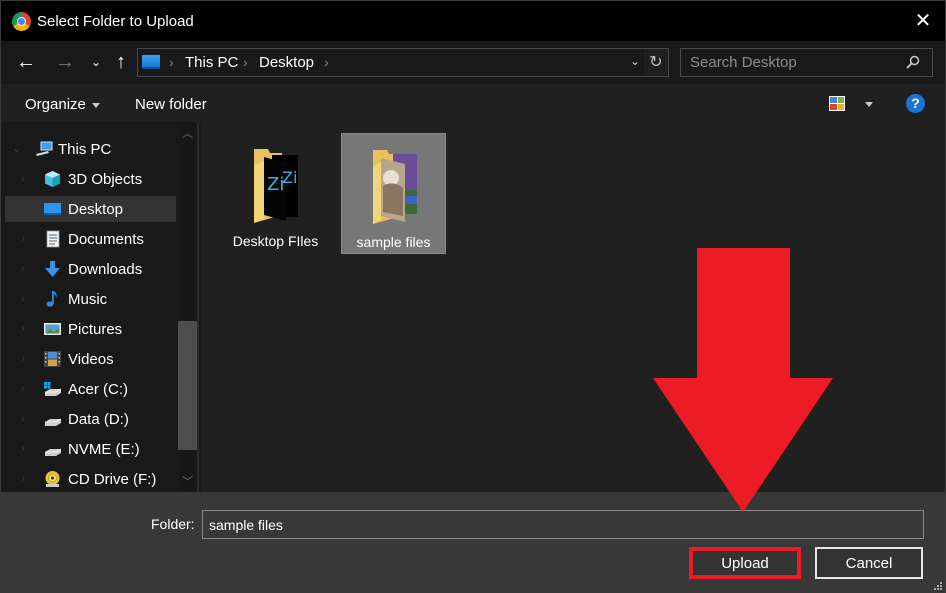 The width and height of the screenshot is (946, 593). Describe the element at coordinates (833, 100) in the screenshot. I see `view-icon` at that location.